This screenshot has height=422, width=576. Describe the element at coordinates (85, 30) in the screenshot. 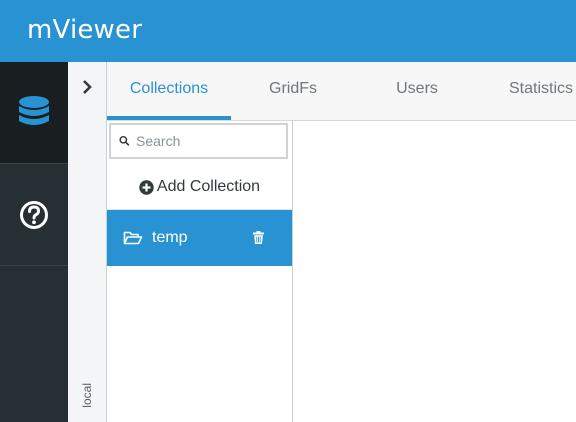

I see `app-title: mViewer` at that location.